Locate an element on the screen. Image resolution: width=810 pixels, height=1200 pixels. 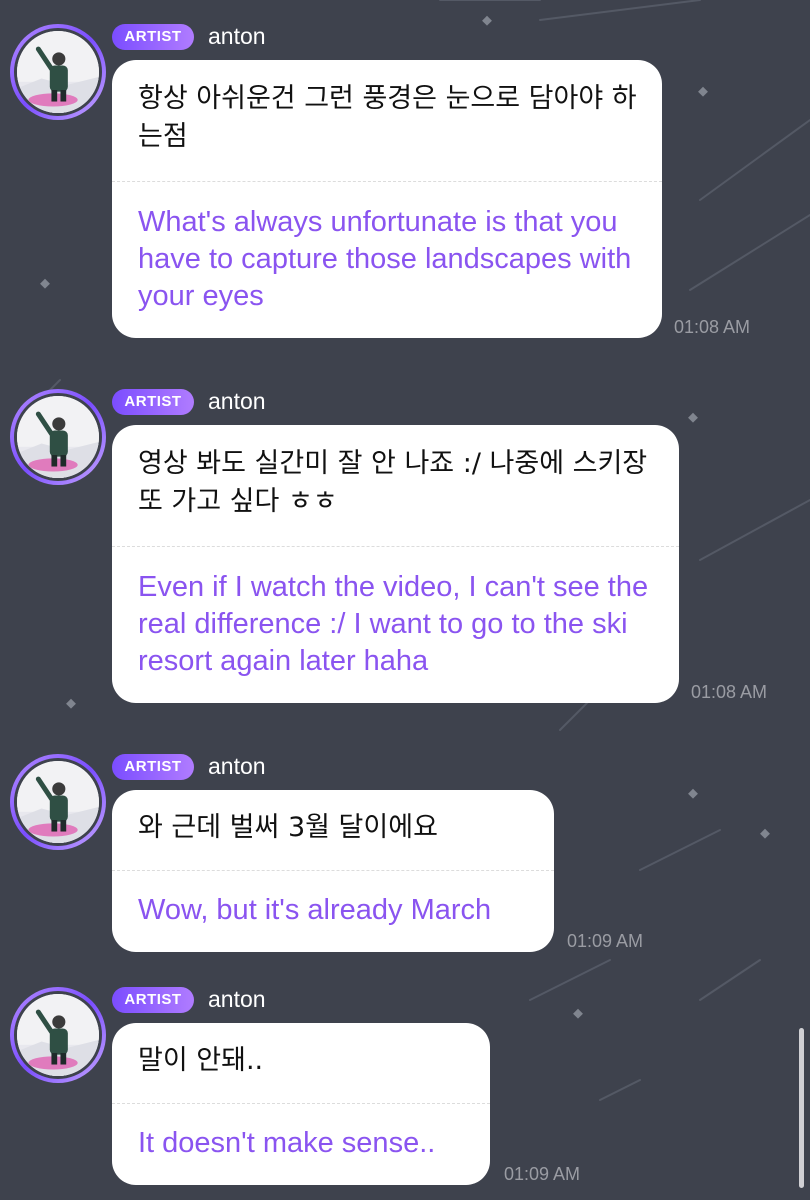
message-text-korean: 영상 봐도 실간미 잘 안 나죠 :/ 나중에 스키장 또 가고 싶다 ㅎㅎ is located at coordinates (393, 482).